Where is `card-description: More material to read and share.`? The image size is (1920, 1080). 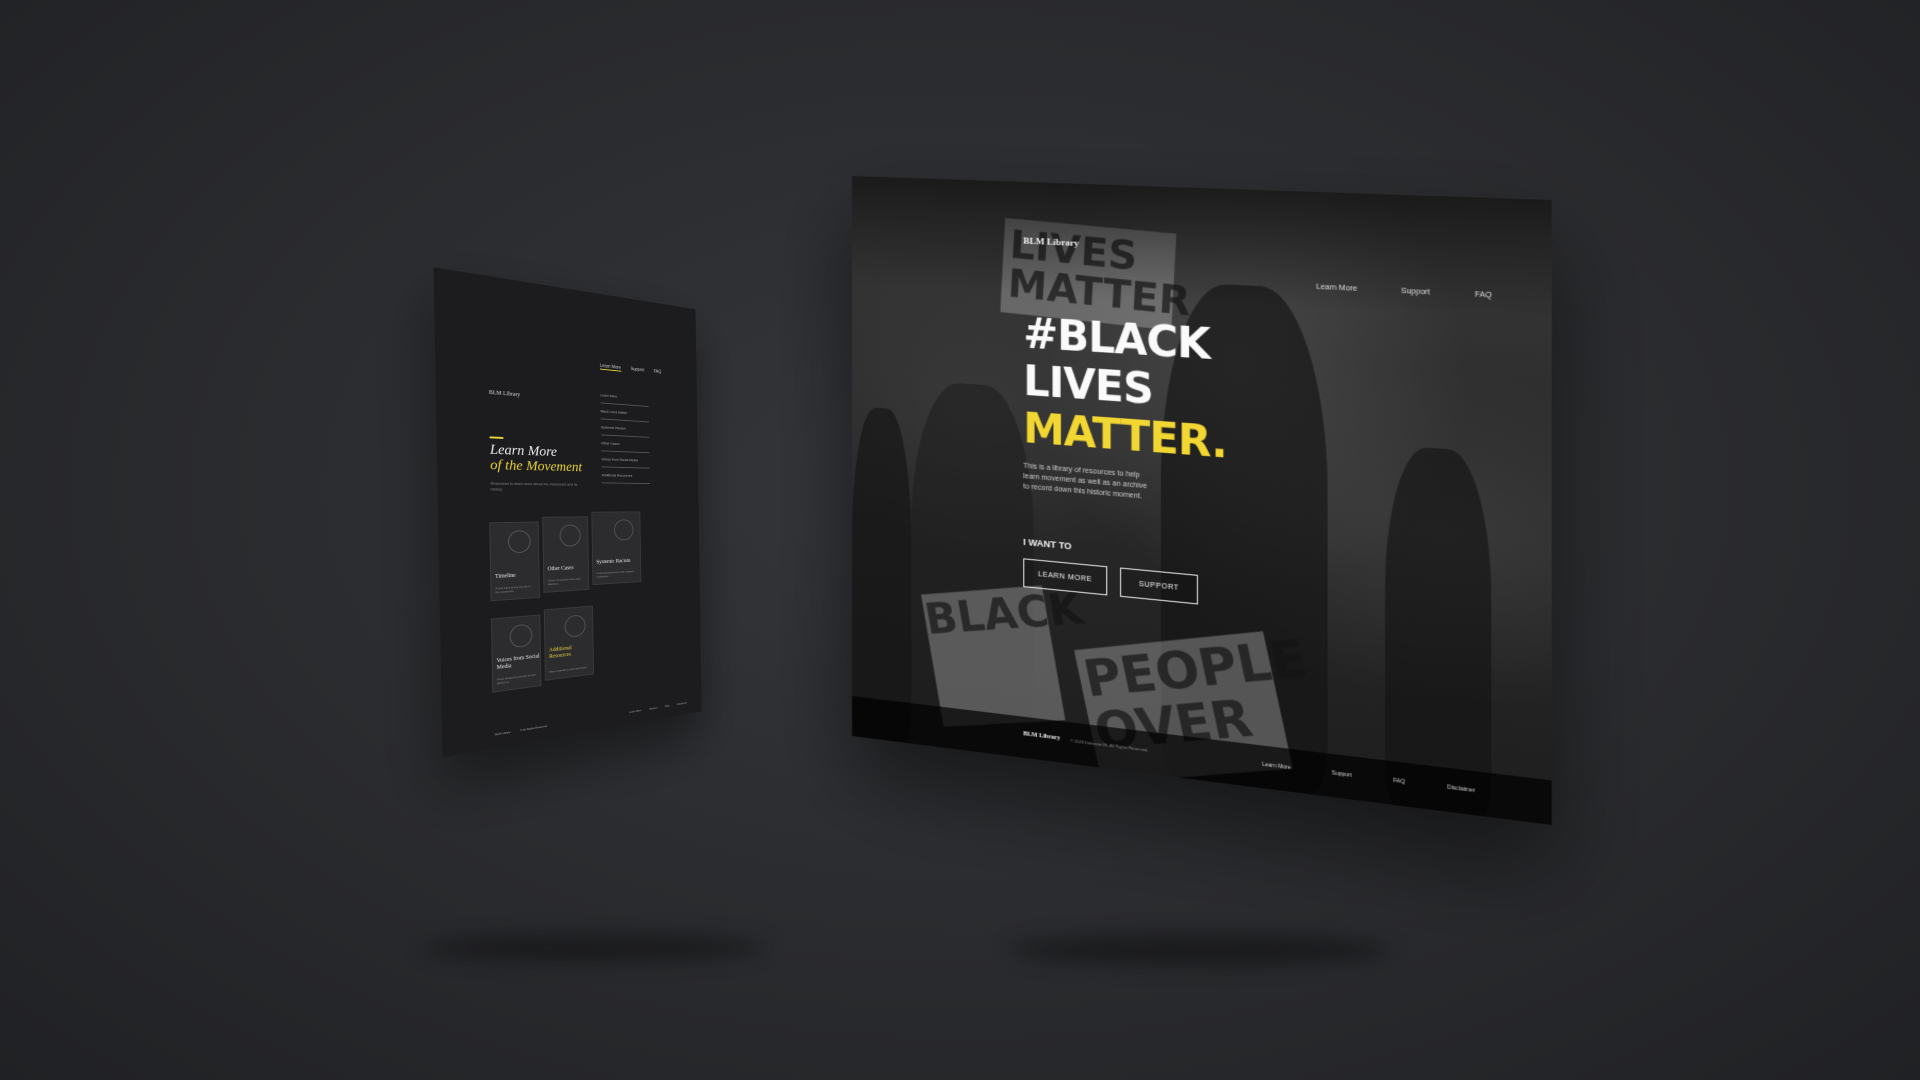
card-description: More material to read and share. is located at coordinates (568, 669).